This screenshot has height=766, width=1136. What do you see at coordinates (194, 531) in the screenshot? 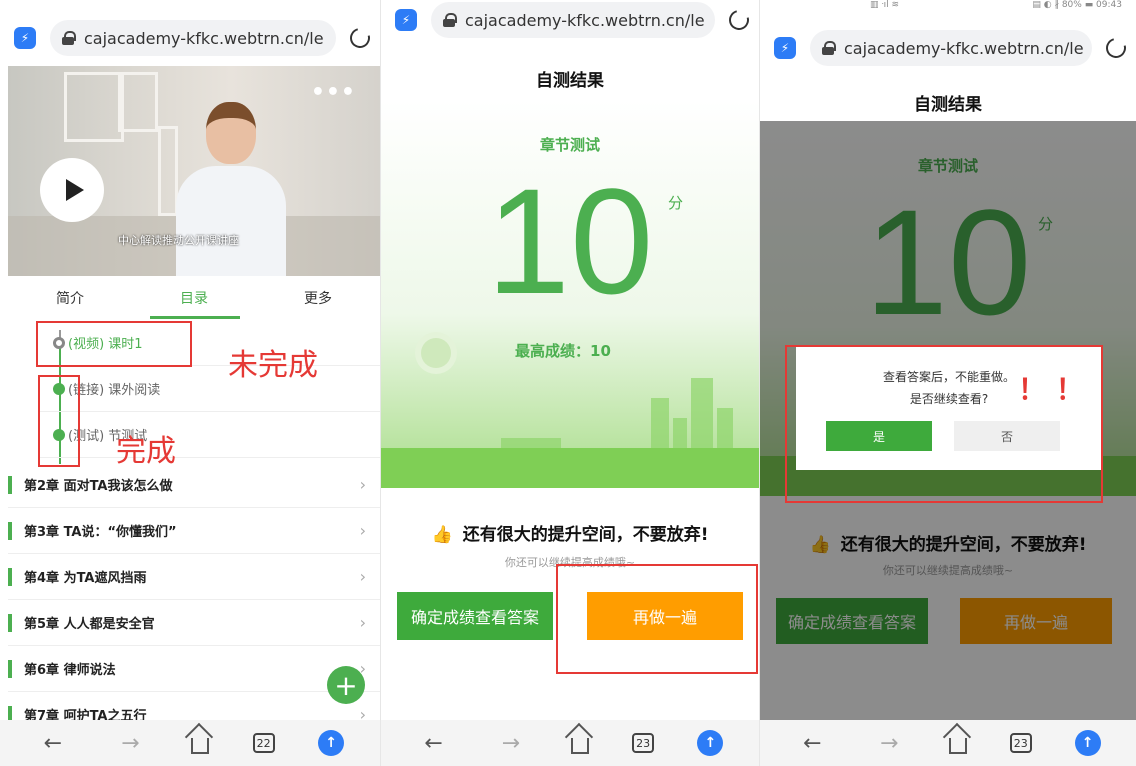
I see `chapter-row: 第3章 TA说：“你懂我们” ›` at bounding box center [194, 531].